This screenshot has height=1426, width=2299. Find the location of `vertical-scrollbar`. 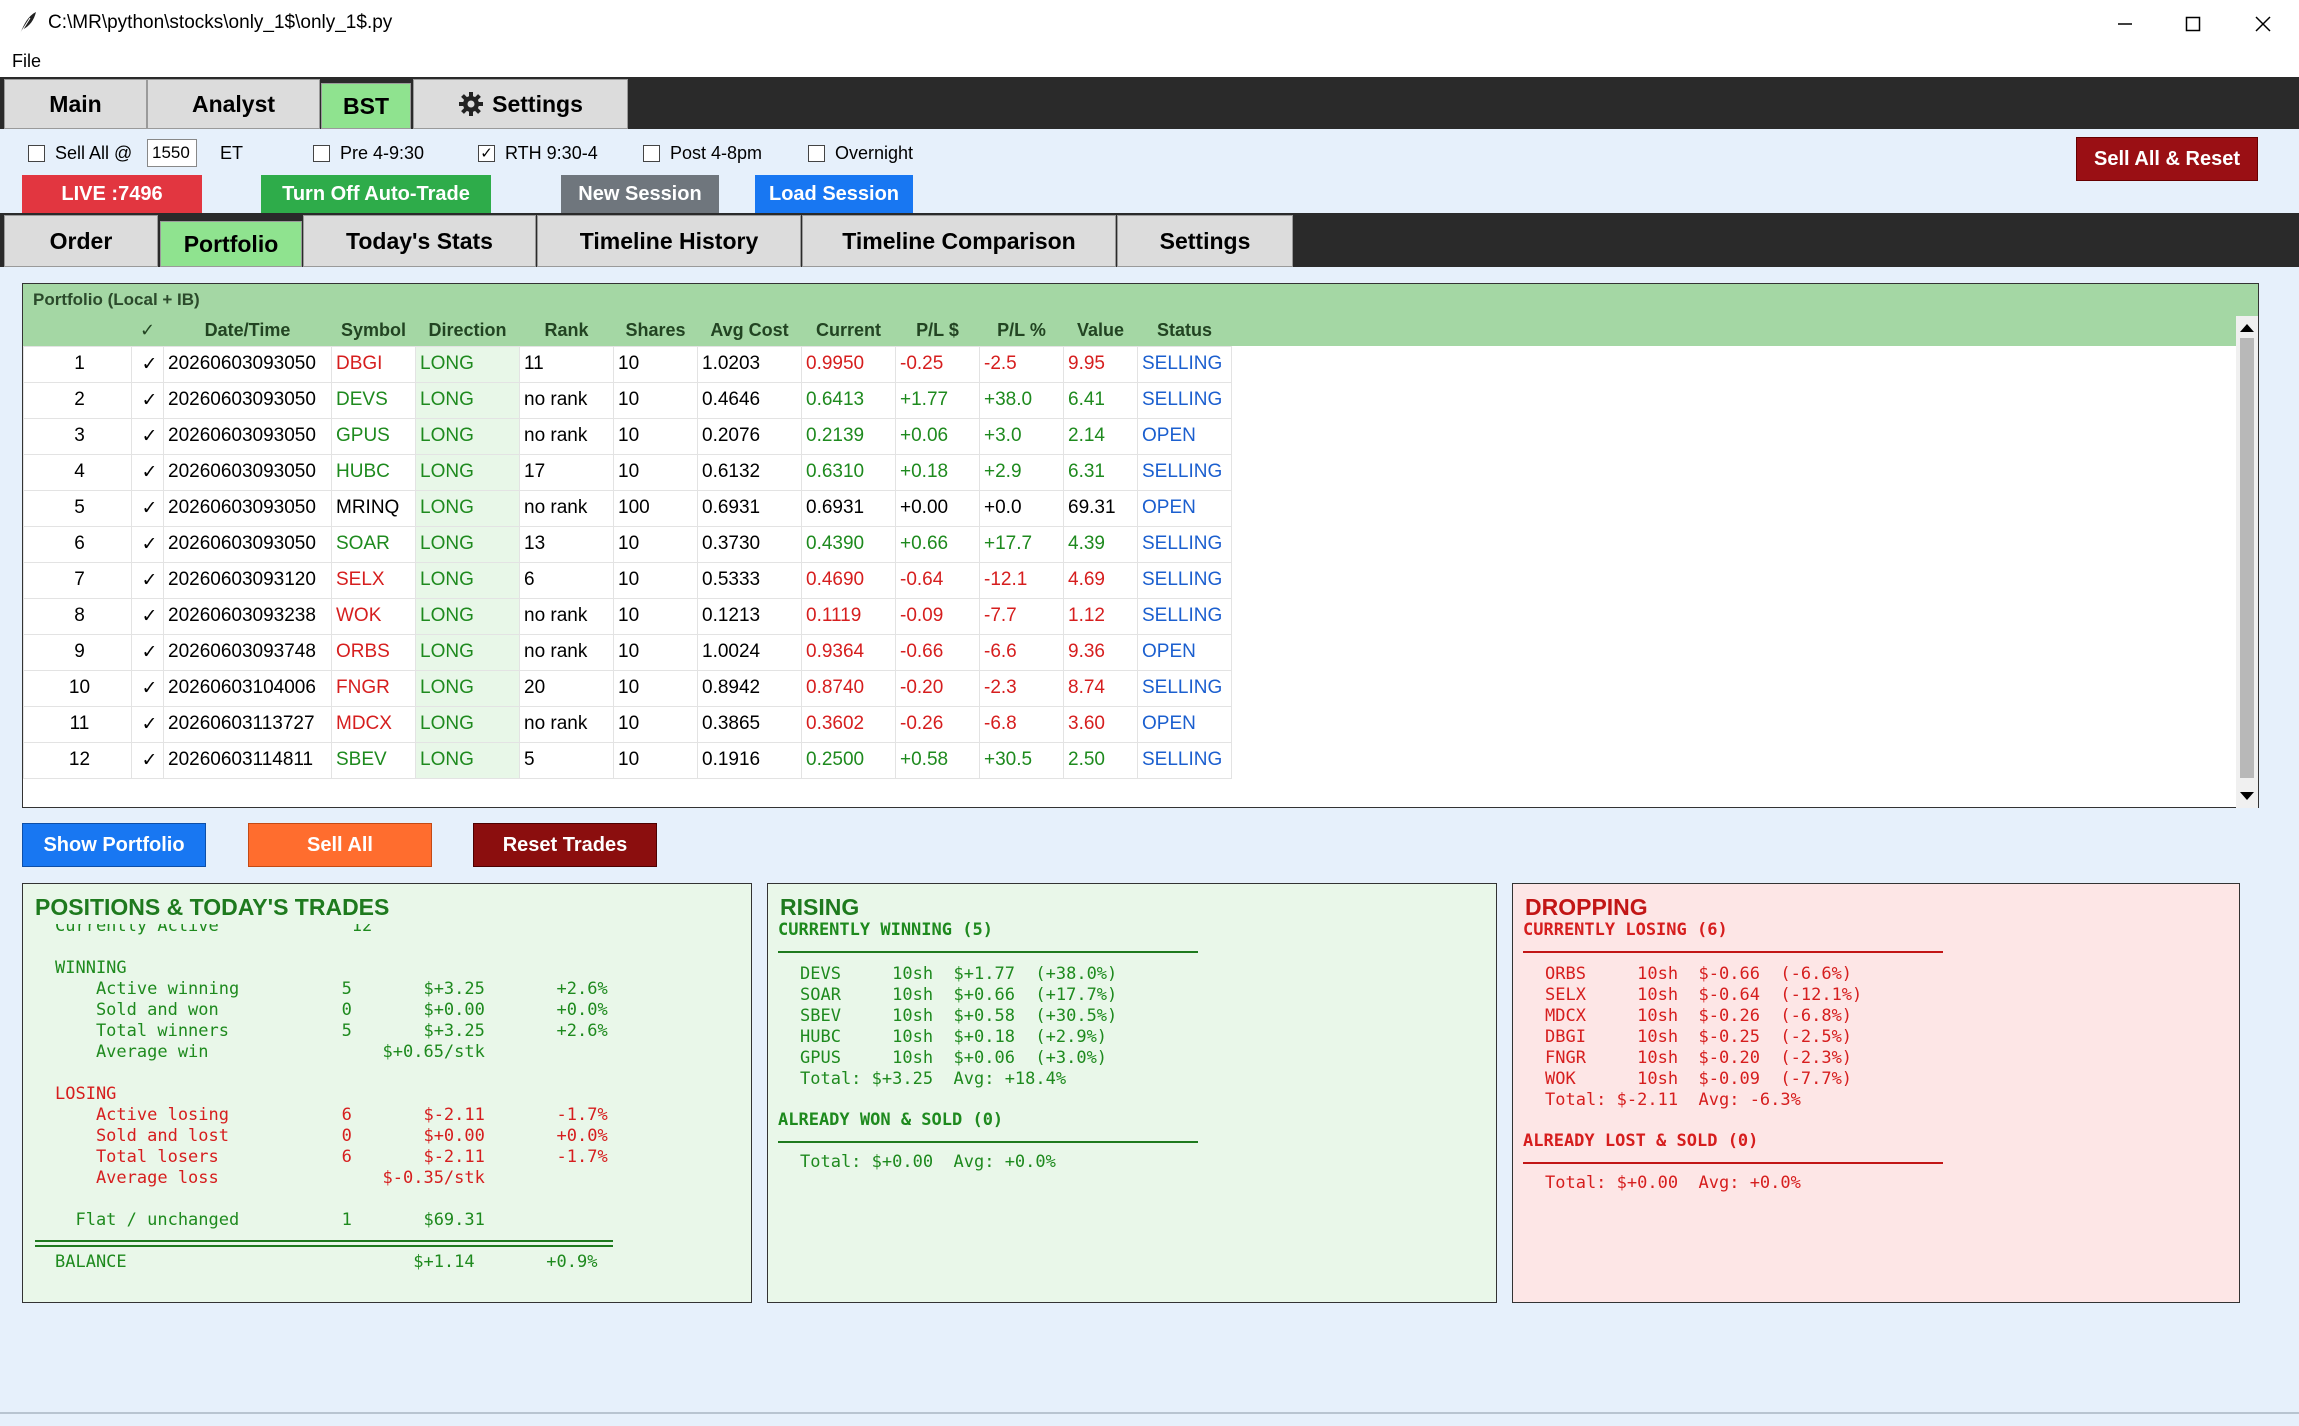

vertical-scrollbar is located at coordinates (2247, 562).